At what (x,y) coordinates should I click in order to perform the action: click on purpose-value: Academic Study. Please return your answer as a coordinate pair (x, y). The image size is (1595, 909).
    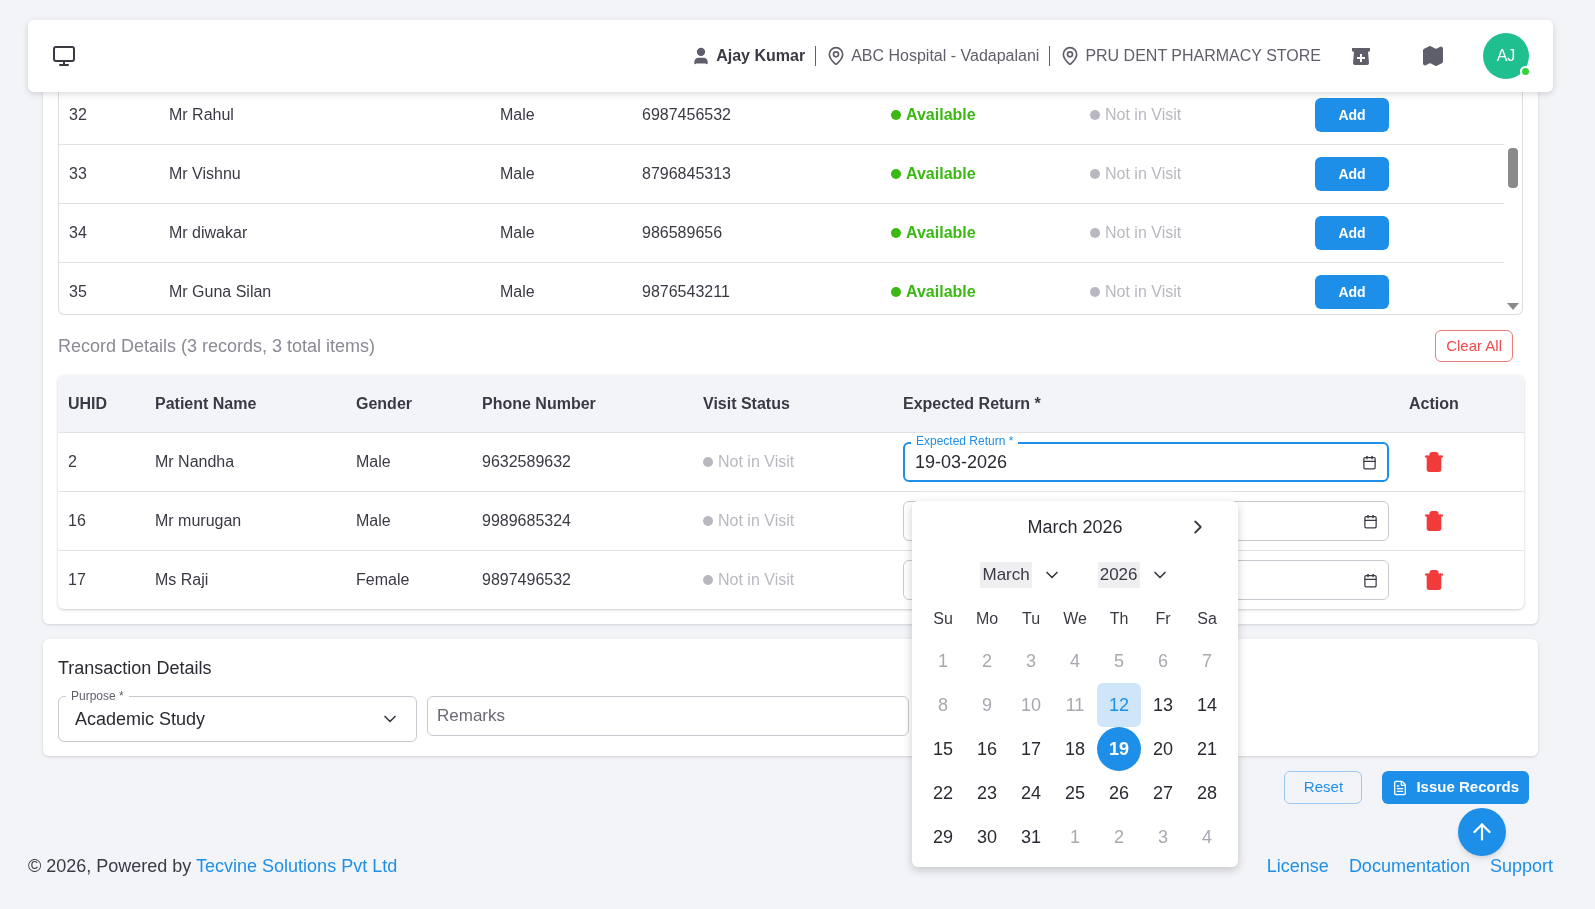
    Looking at the image, I should click on (140, 719).